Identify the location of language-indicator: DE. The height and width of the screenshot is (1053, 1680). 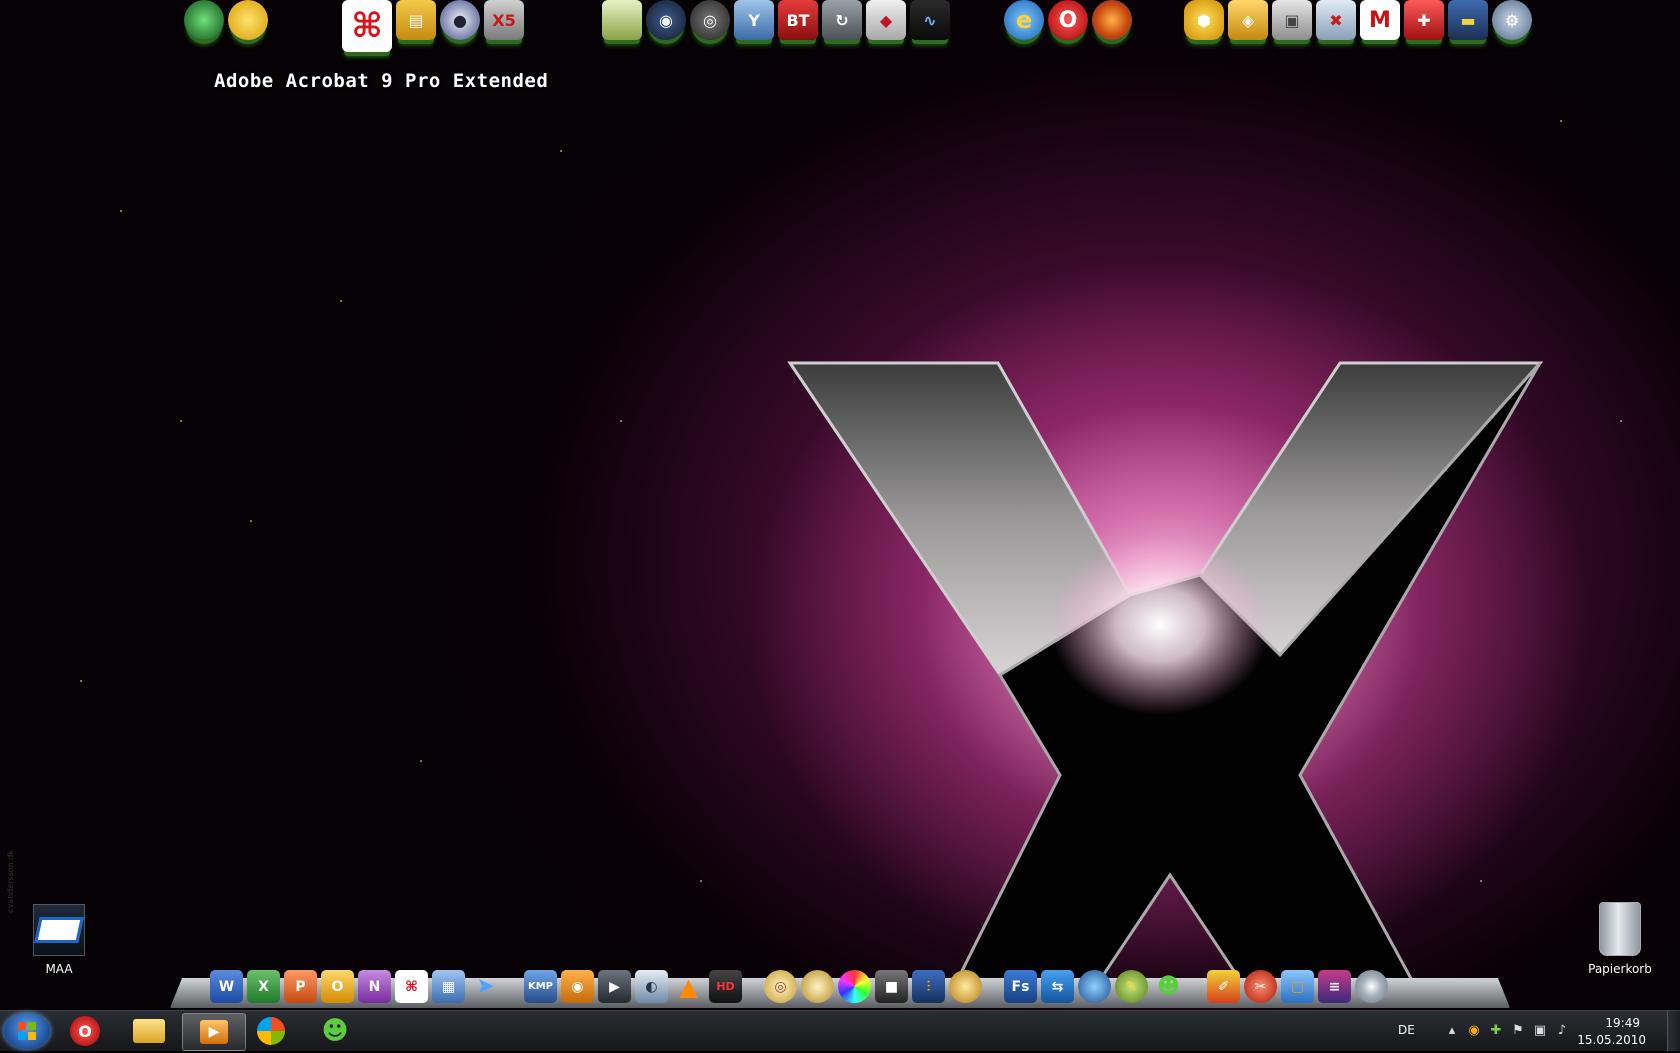
(1406, 1030).